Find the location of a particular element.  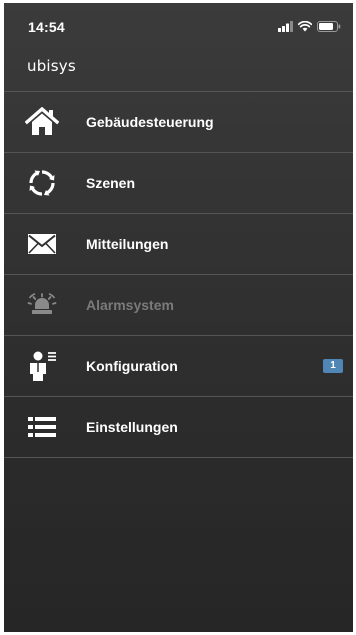

menu-item-konfiguration: Konfiguration 1 is located at coordinates (178, 365).